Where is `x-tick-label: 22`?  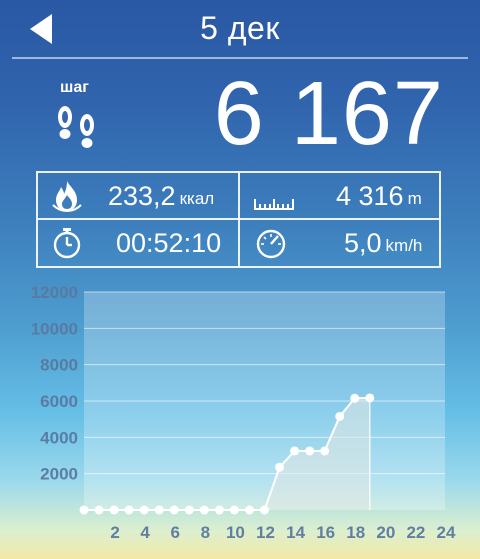 x-tick-label: 22 is located at coordinates (415, 532).